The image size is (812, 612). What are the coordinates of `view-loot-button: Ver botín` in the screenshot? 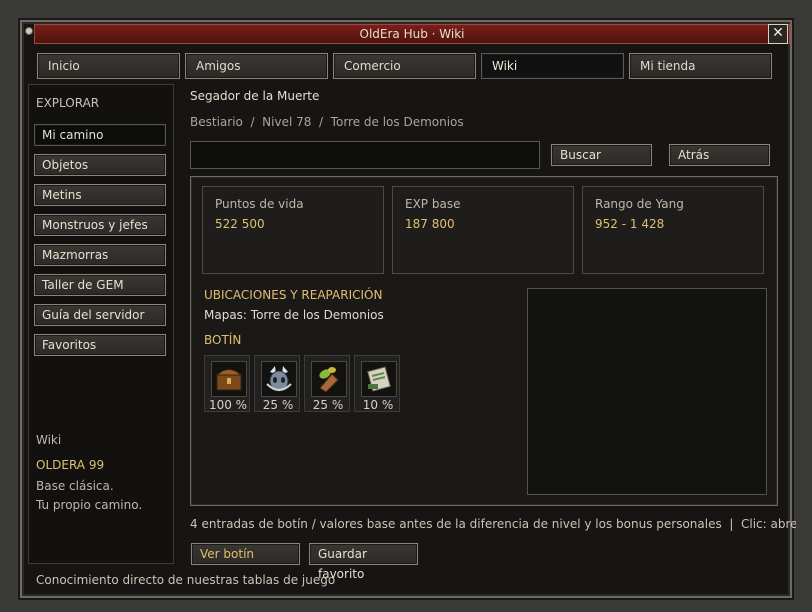 It's located at (245, 554).